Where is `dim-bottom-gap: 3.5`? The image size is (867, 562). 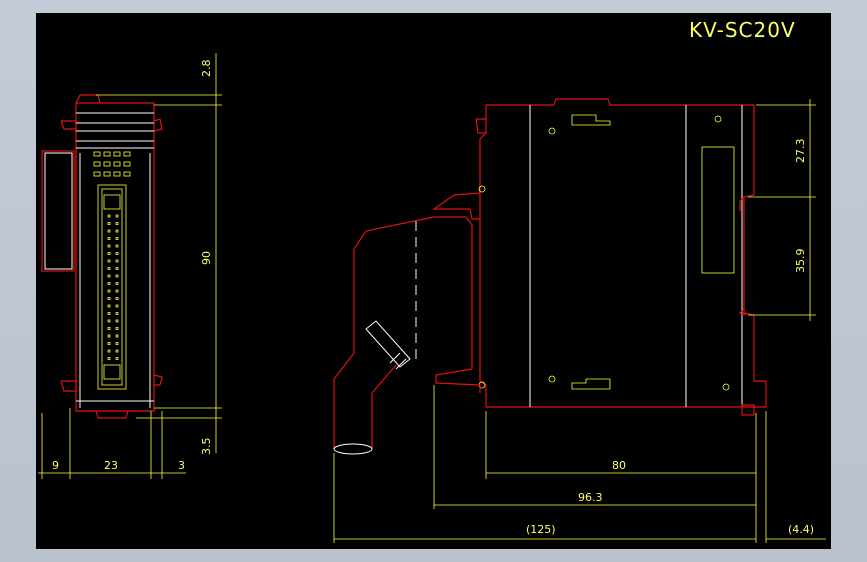 dim-bottom-gap: 3.5 is located at coordinates (206, 447).